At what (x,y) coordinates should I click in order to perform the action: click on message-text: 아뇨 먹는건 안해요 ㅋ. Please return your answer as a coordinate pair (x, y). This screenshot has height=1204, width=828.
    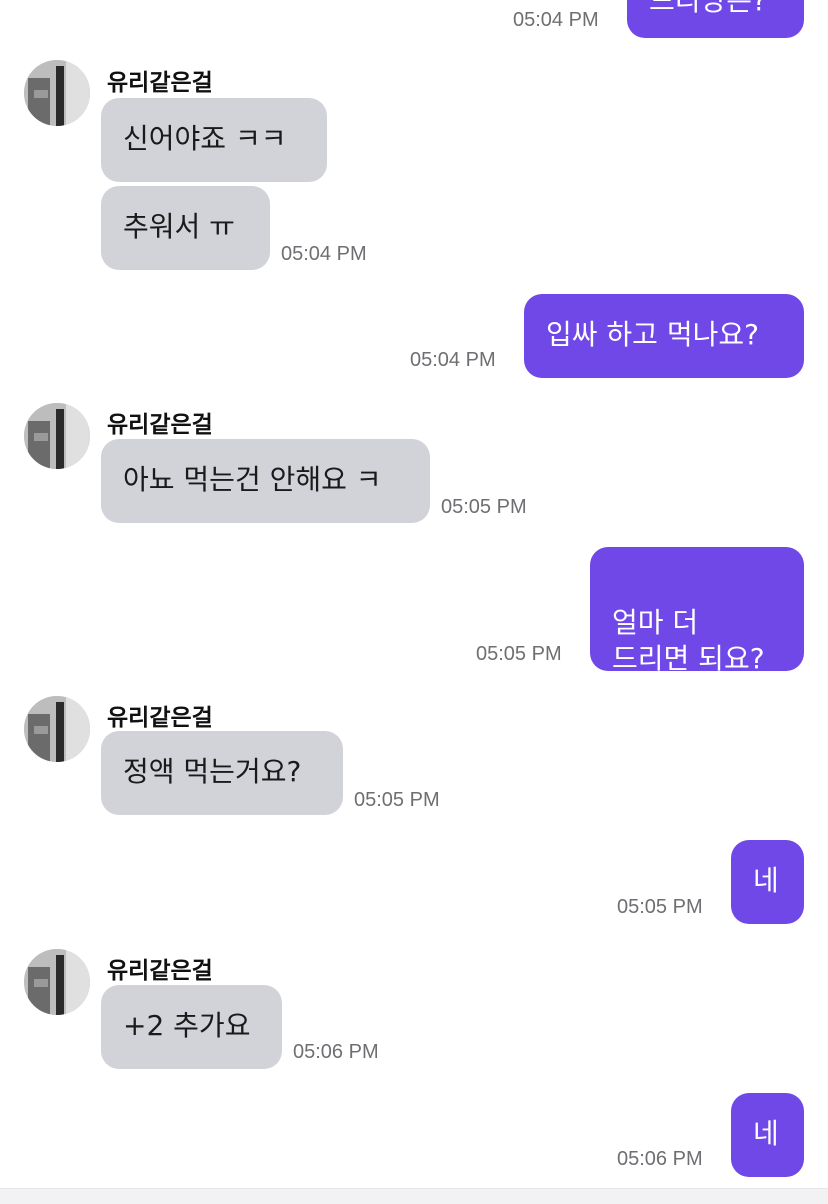
    Looking at the image, I should click on (252, 479).